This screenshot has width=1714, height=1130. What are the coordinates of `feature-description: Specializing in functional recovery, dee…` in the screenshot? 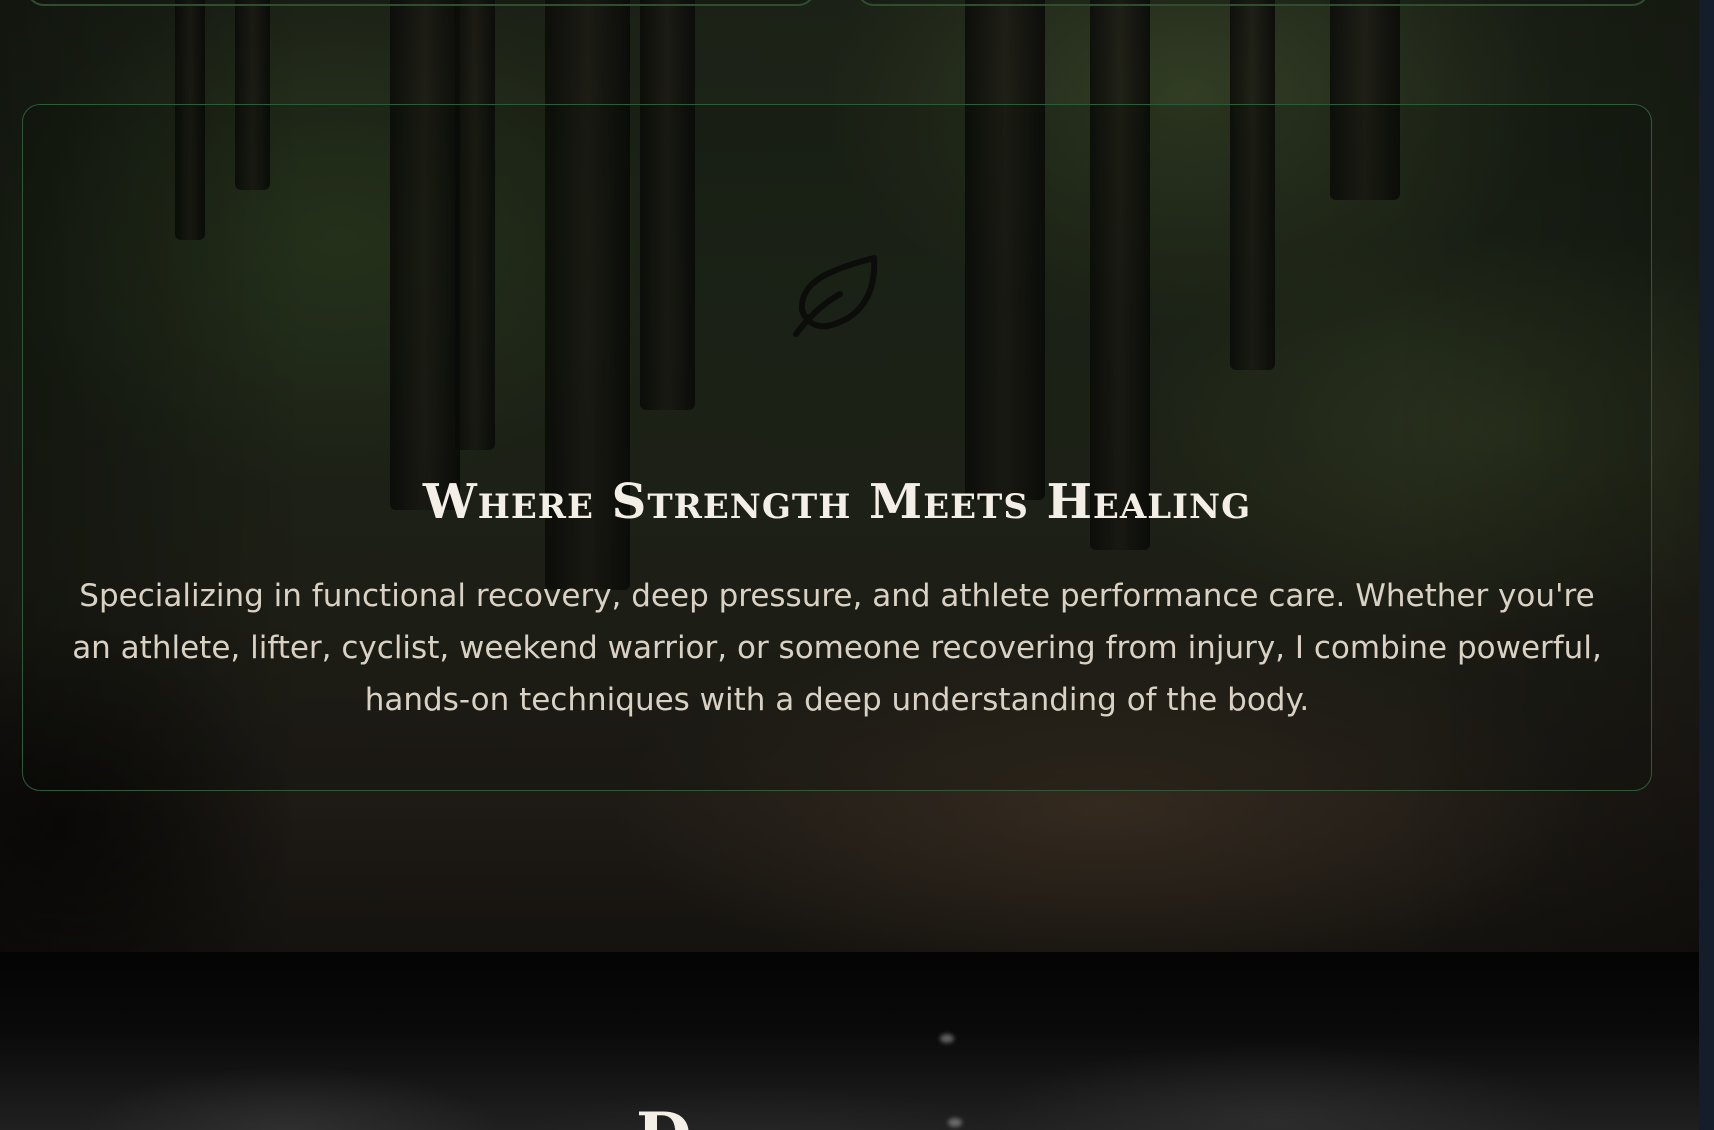 It's located at (837, 648).